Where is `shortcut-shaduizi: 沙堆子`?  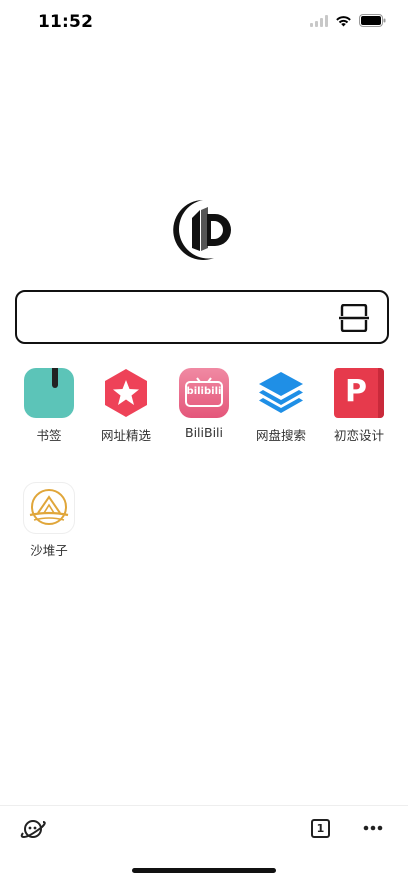 shortcut-shaduizi: 沙堆子 is located at coordinates (49, 521).